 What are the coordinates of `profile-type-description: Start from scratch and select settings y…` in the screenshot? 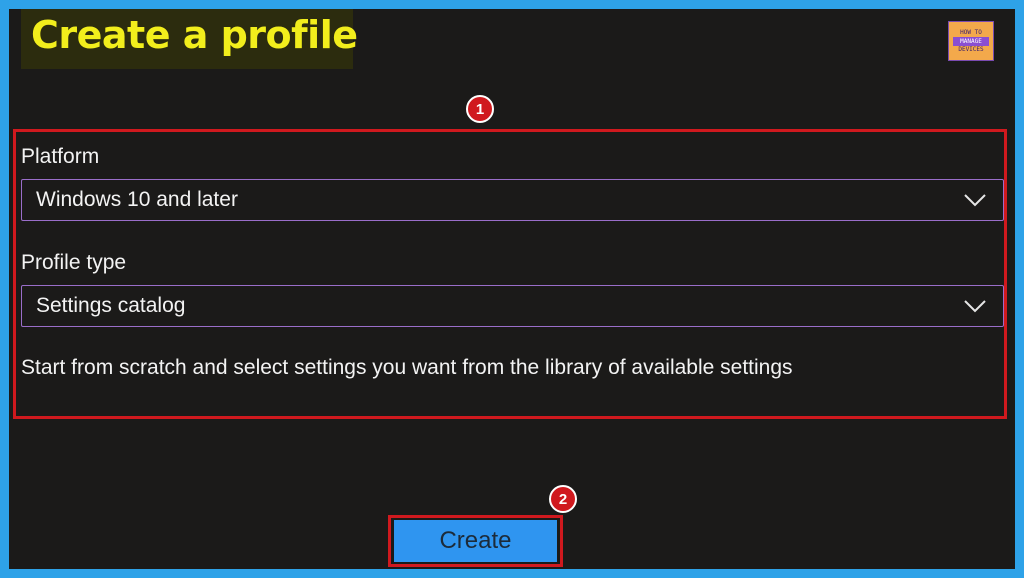 It's located at (407, 367).